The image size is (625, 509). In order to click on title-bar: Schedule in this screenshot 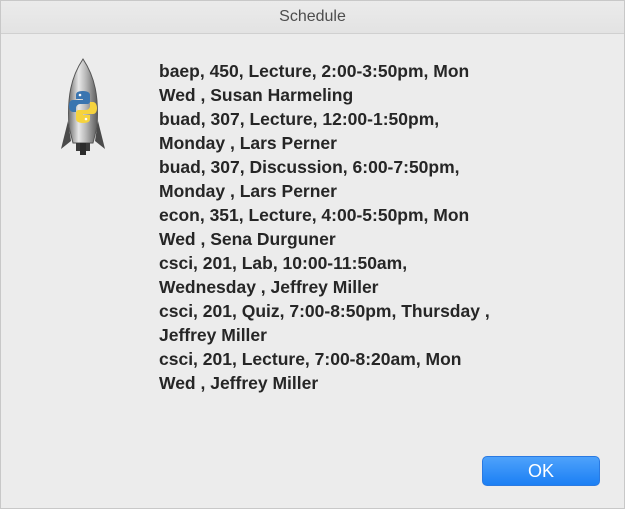, I will do `click(312, 17)`.